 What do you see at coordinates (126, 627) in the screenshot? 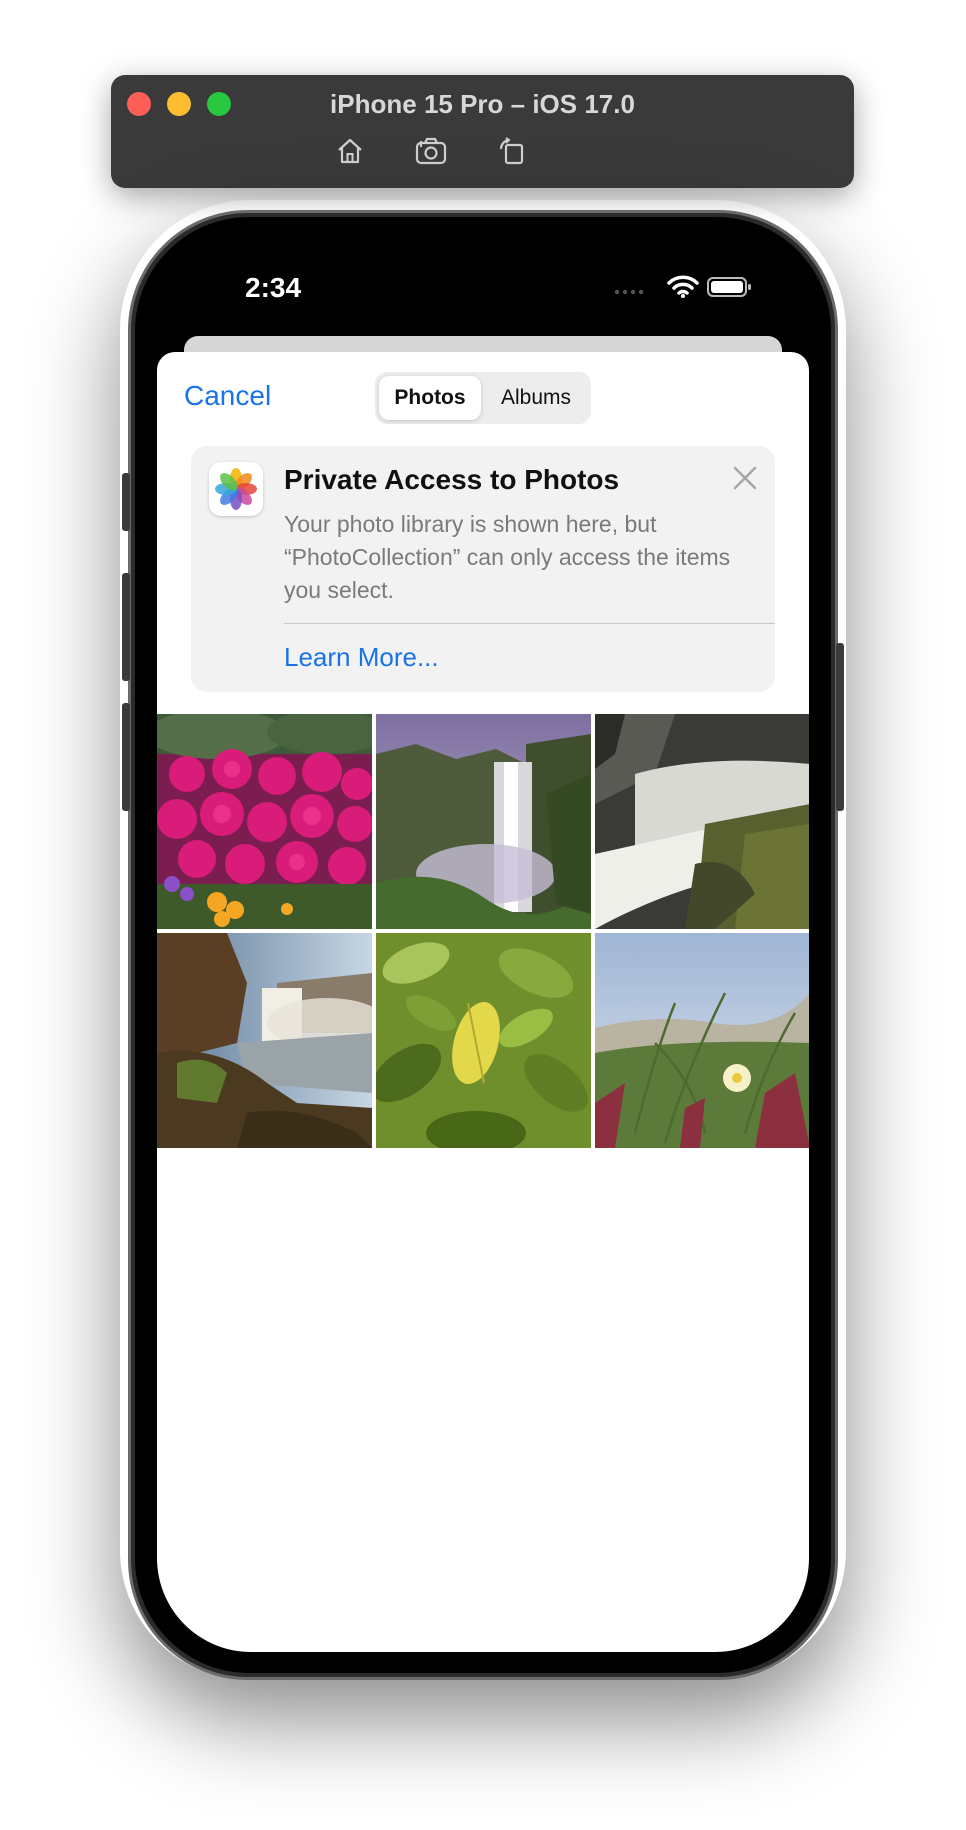
I see `volume-up-button` at bounding box center [126, 627].